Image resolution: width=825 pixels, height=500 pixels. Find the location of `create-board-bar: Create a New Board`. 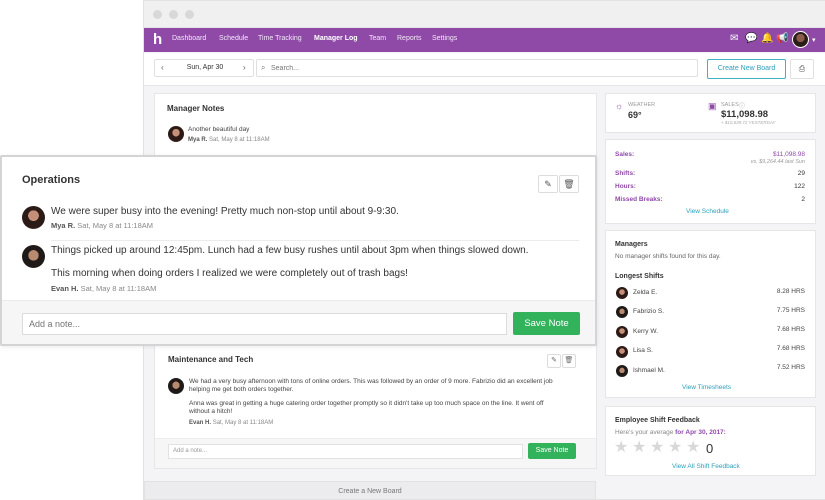

create-board-bar: Create a New Board is located at coordinates (370, 490).